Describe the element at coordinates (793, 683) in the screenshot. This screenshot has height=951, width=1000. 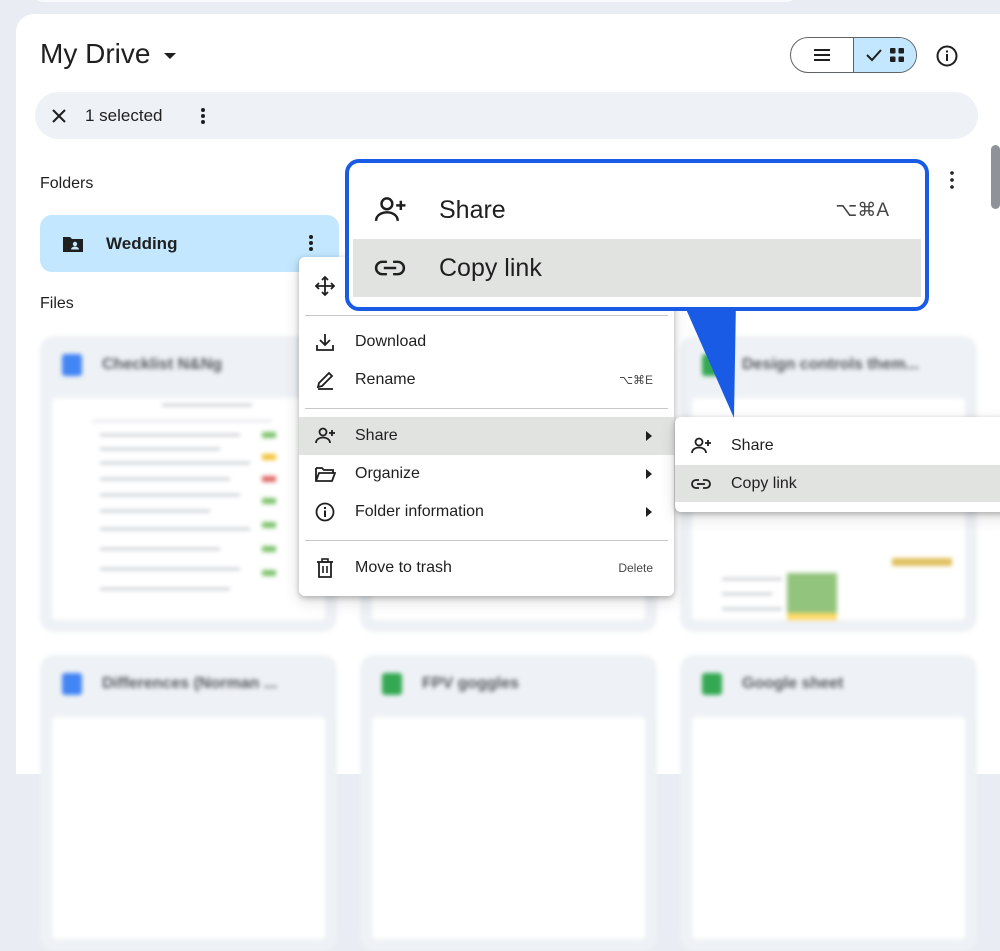
I see `file-name: Google sheet` at that location.